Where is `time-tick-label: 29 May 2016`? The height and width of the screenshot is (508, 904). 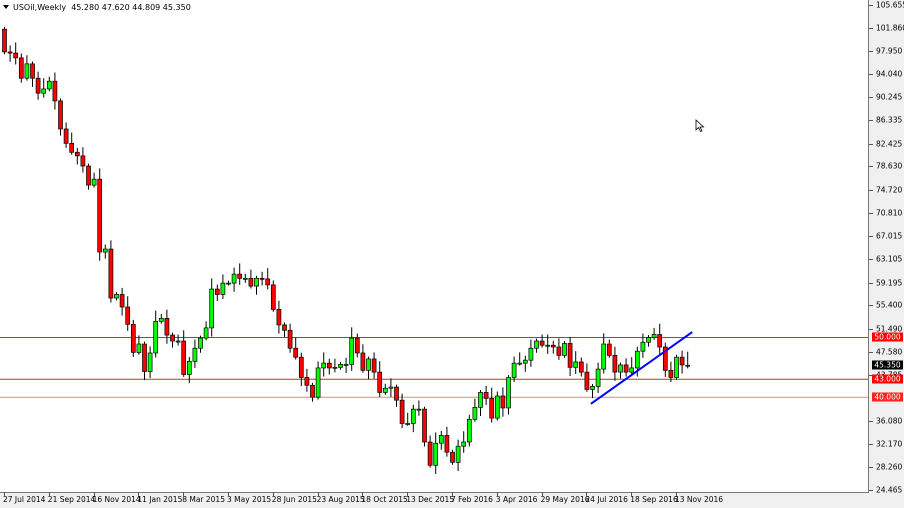
time-tick-label: 29 May 2016 is located at coordinates (565, 499).